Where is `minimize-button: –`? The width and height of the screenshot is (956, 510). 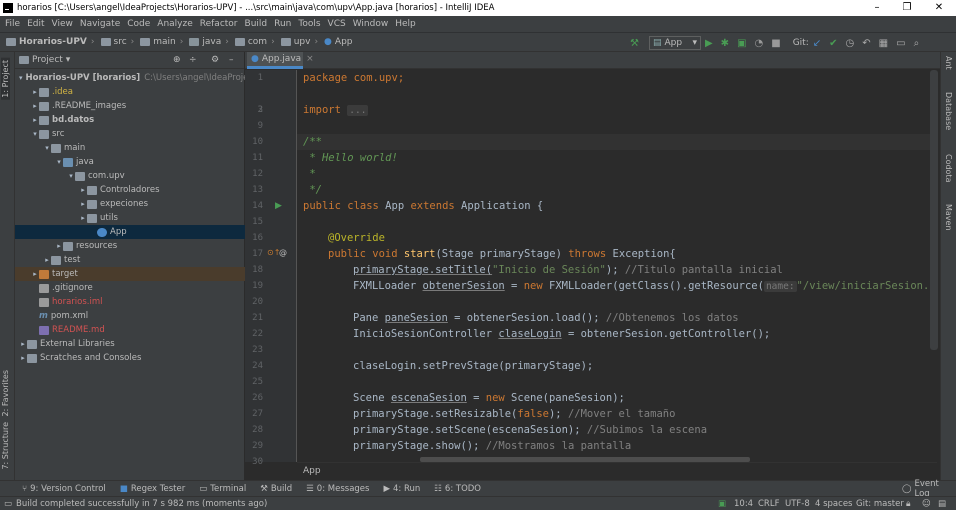
minimize-button: – is located at coordinates (877, 8).